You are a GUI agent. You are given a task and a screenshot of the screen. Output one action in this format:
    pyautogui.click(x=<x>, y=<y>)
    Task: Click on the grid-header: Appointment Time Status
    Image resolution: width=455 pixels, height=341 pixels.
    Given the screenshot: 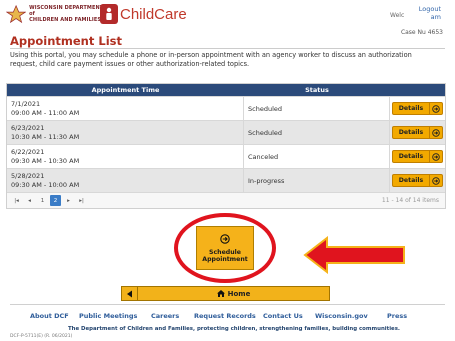 What is the action you would take?
    pyautogui.click(x=226, y=90)
    